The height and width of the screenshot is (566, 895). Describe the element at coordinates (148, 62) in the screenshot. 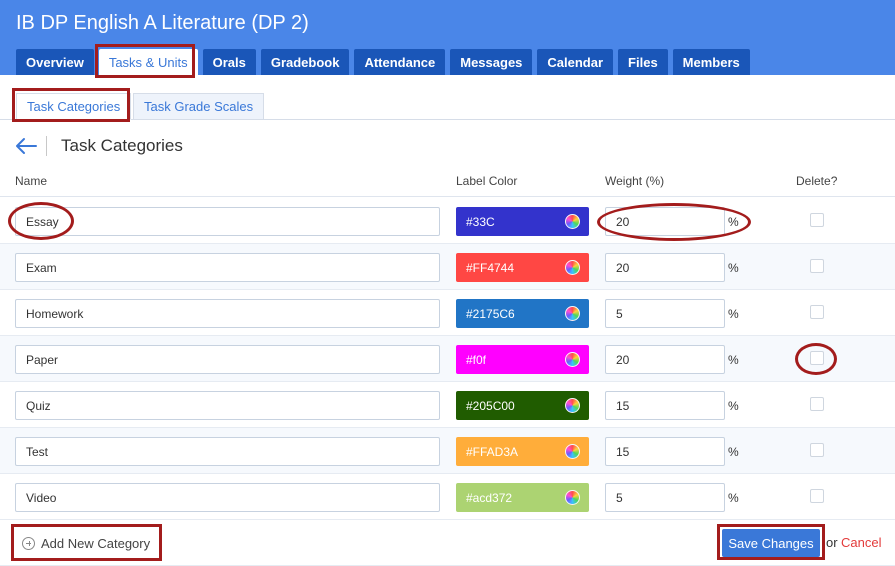

I see `tab-tasks-units: Tasks & Units` at that location.